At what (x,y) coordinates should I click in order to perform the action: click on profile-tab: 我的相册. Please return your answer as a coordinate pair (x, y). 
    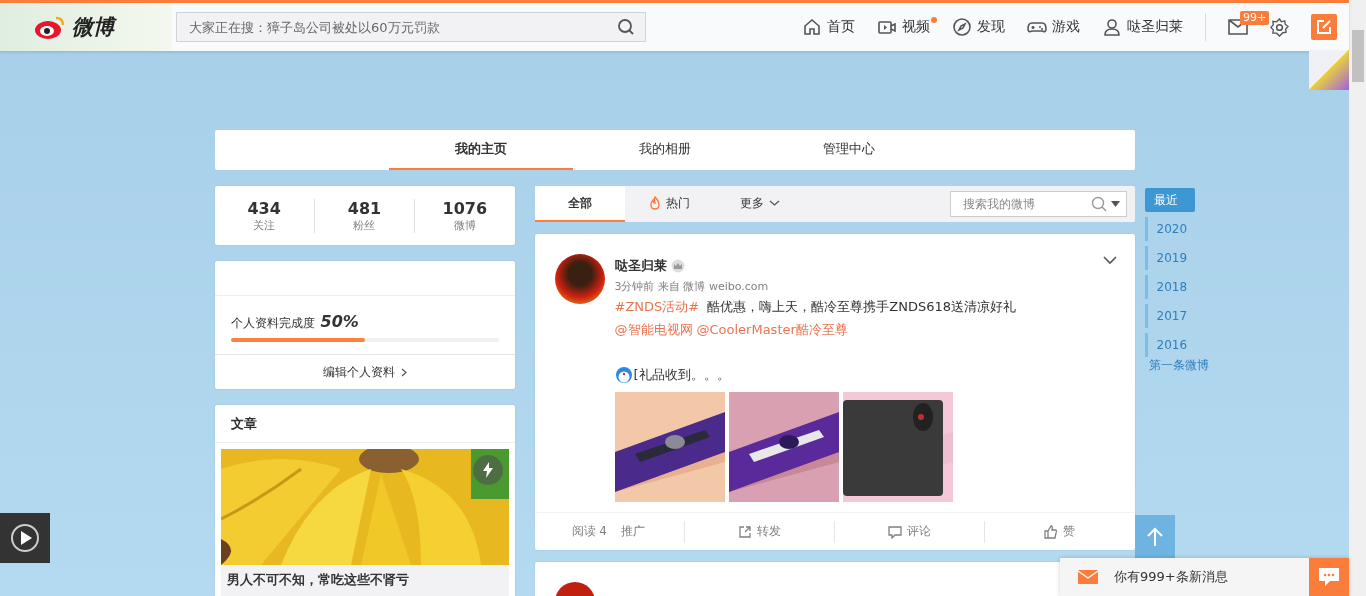
    Looking at the image, I should click on (664, 150).